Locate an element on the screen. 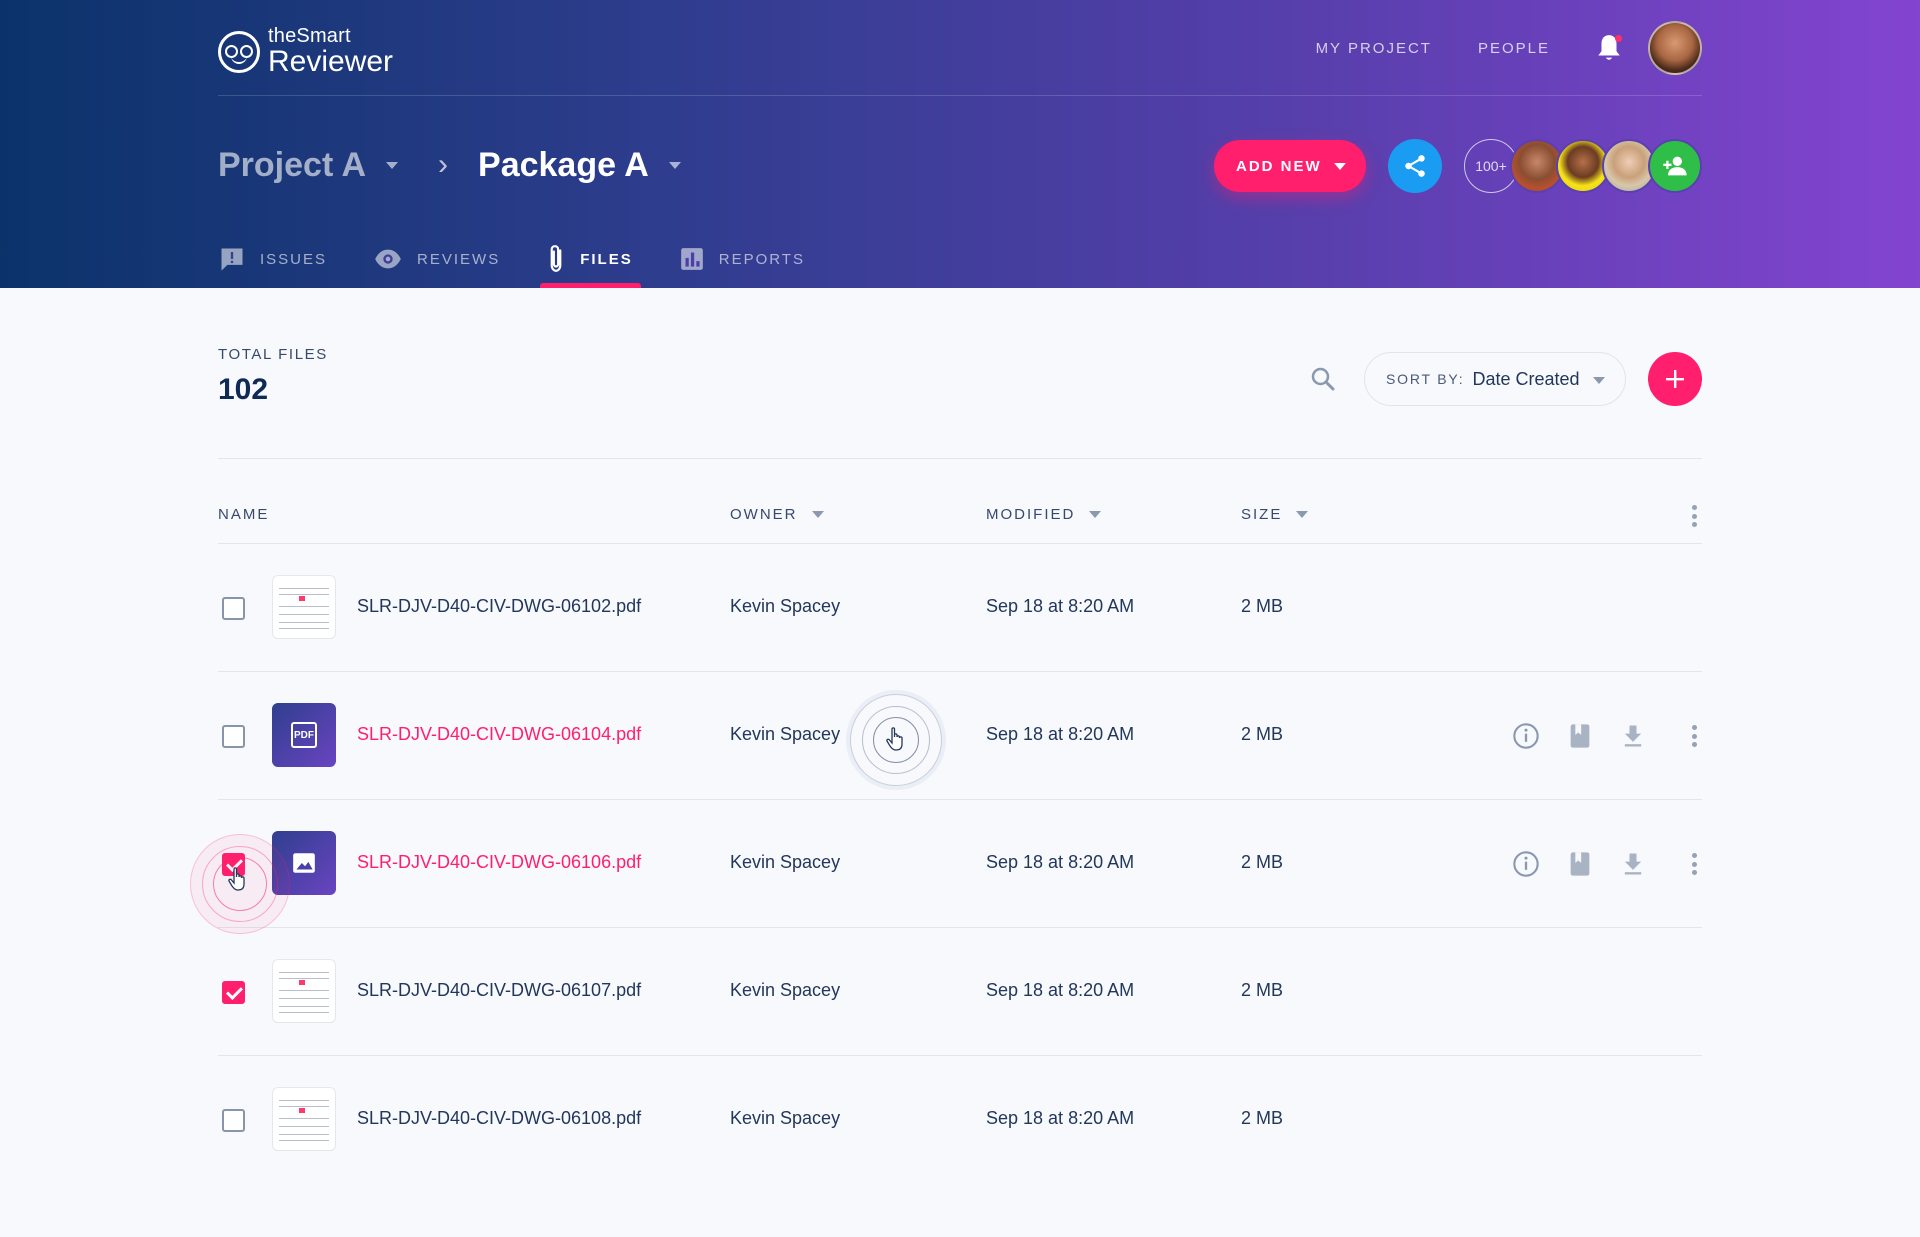  add-file-button is located at coordinates (1675, 379).